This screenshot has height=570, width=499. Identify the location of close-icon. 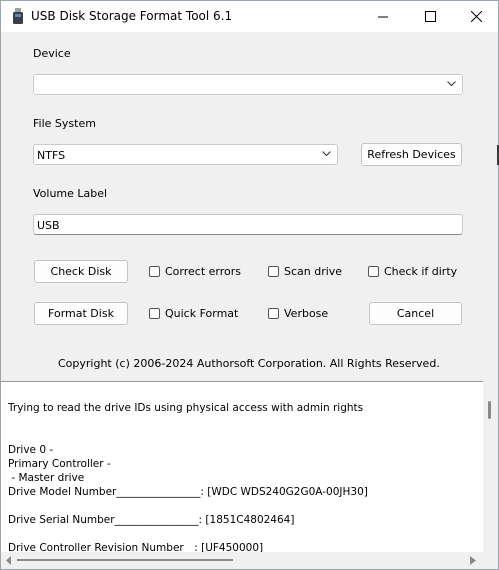
(476, 16).